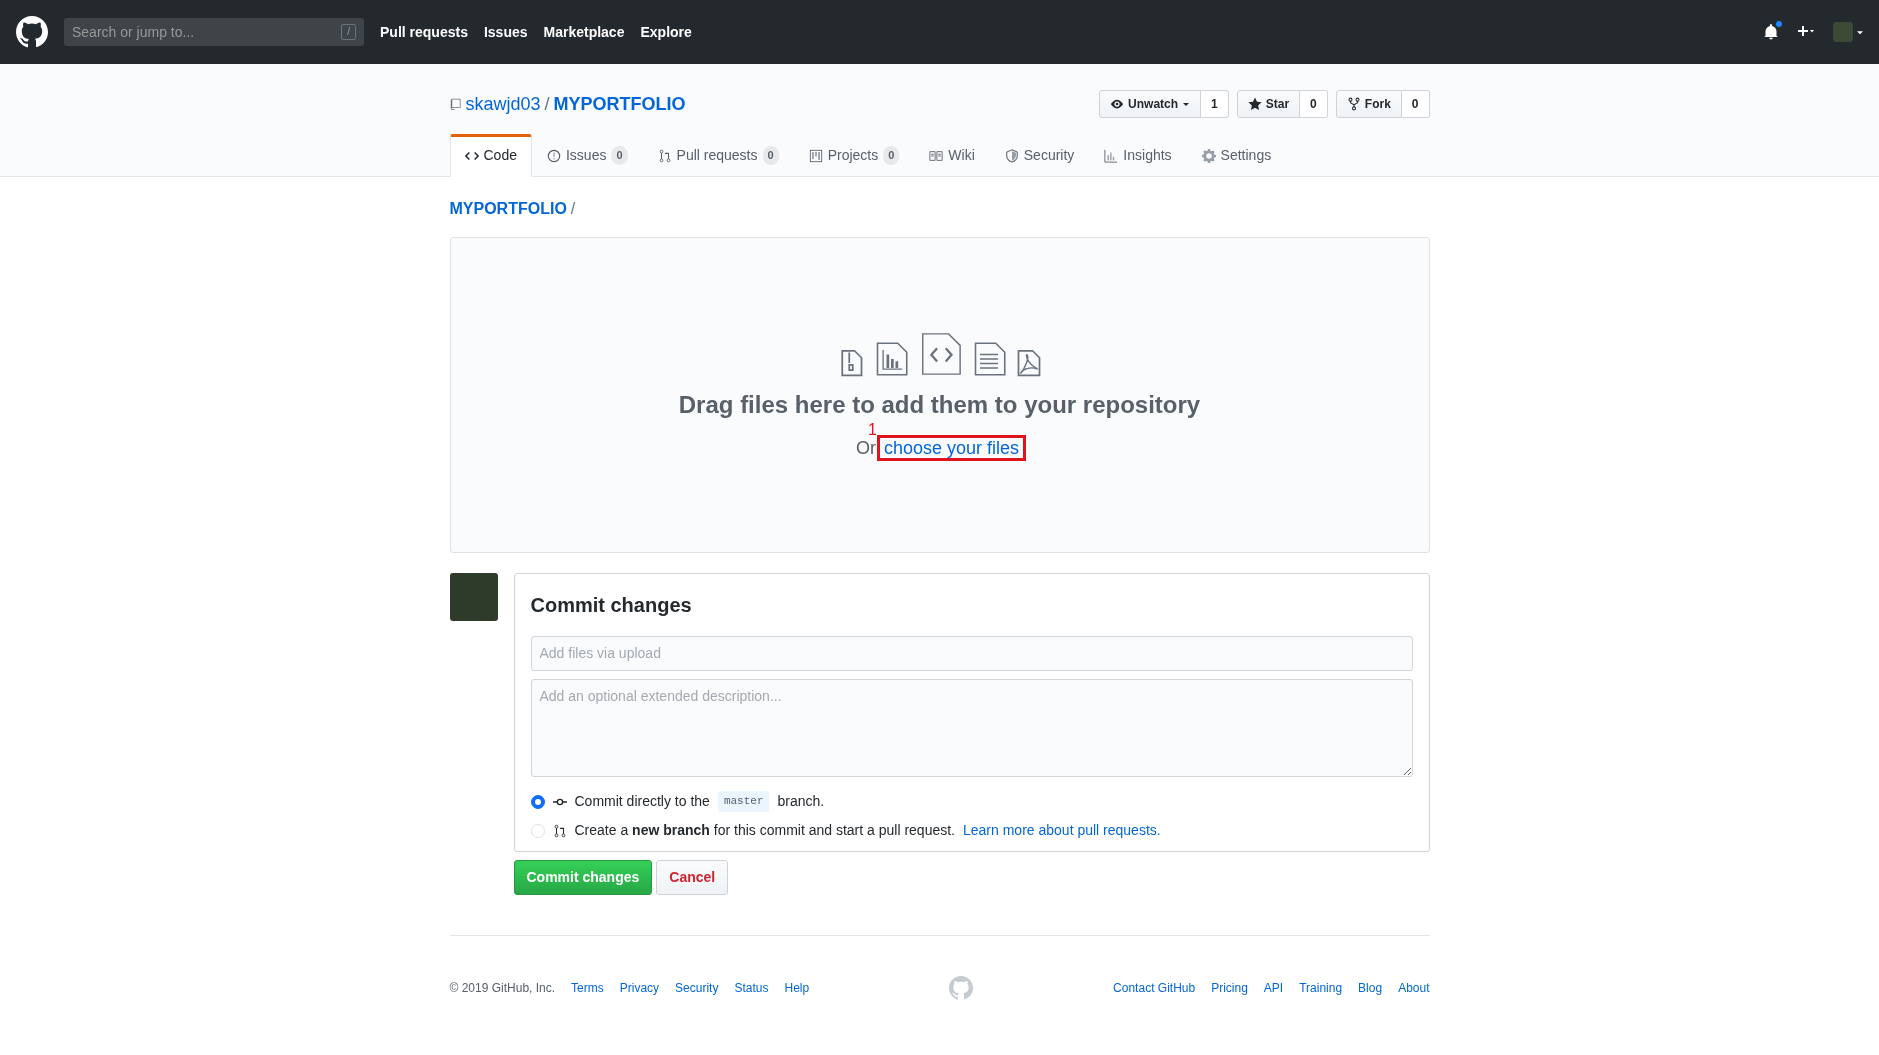  Describe the element at coordinates (473, 597) in the screenshot. I see `avatar-picture` at that location.